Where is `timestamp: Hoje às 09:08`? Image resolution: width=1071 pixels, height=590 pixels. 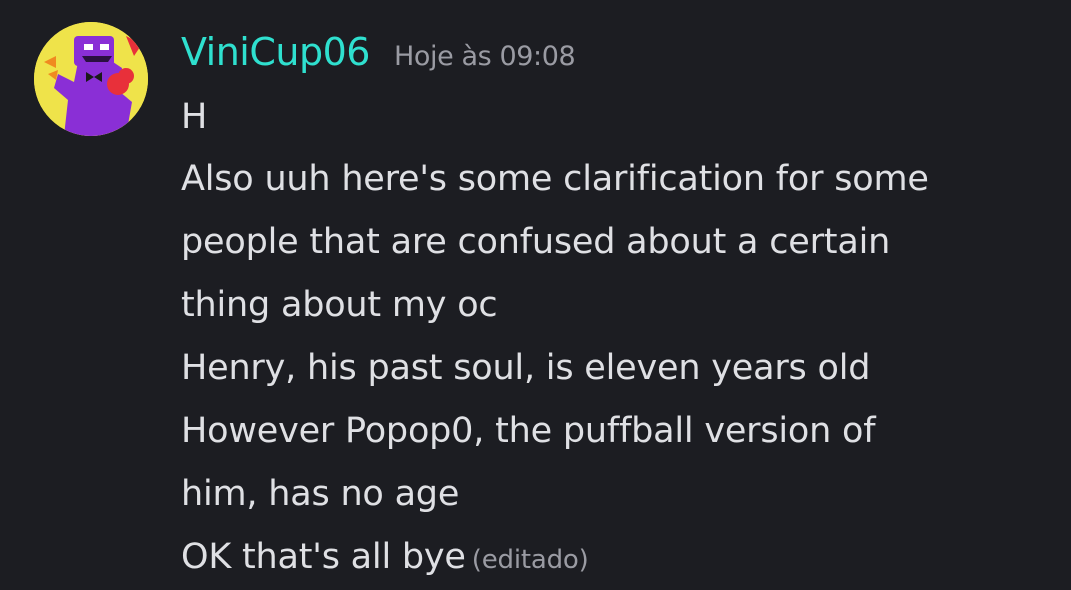
timestamp: Hoje às 09:08 is located at coordinates (484, 56).